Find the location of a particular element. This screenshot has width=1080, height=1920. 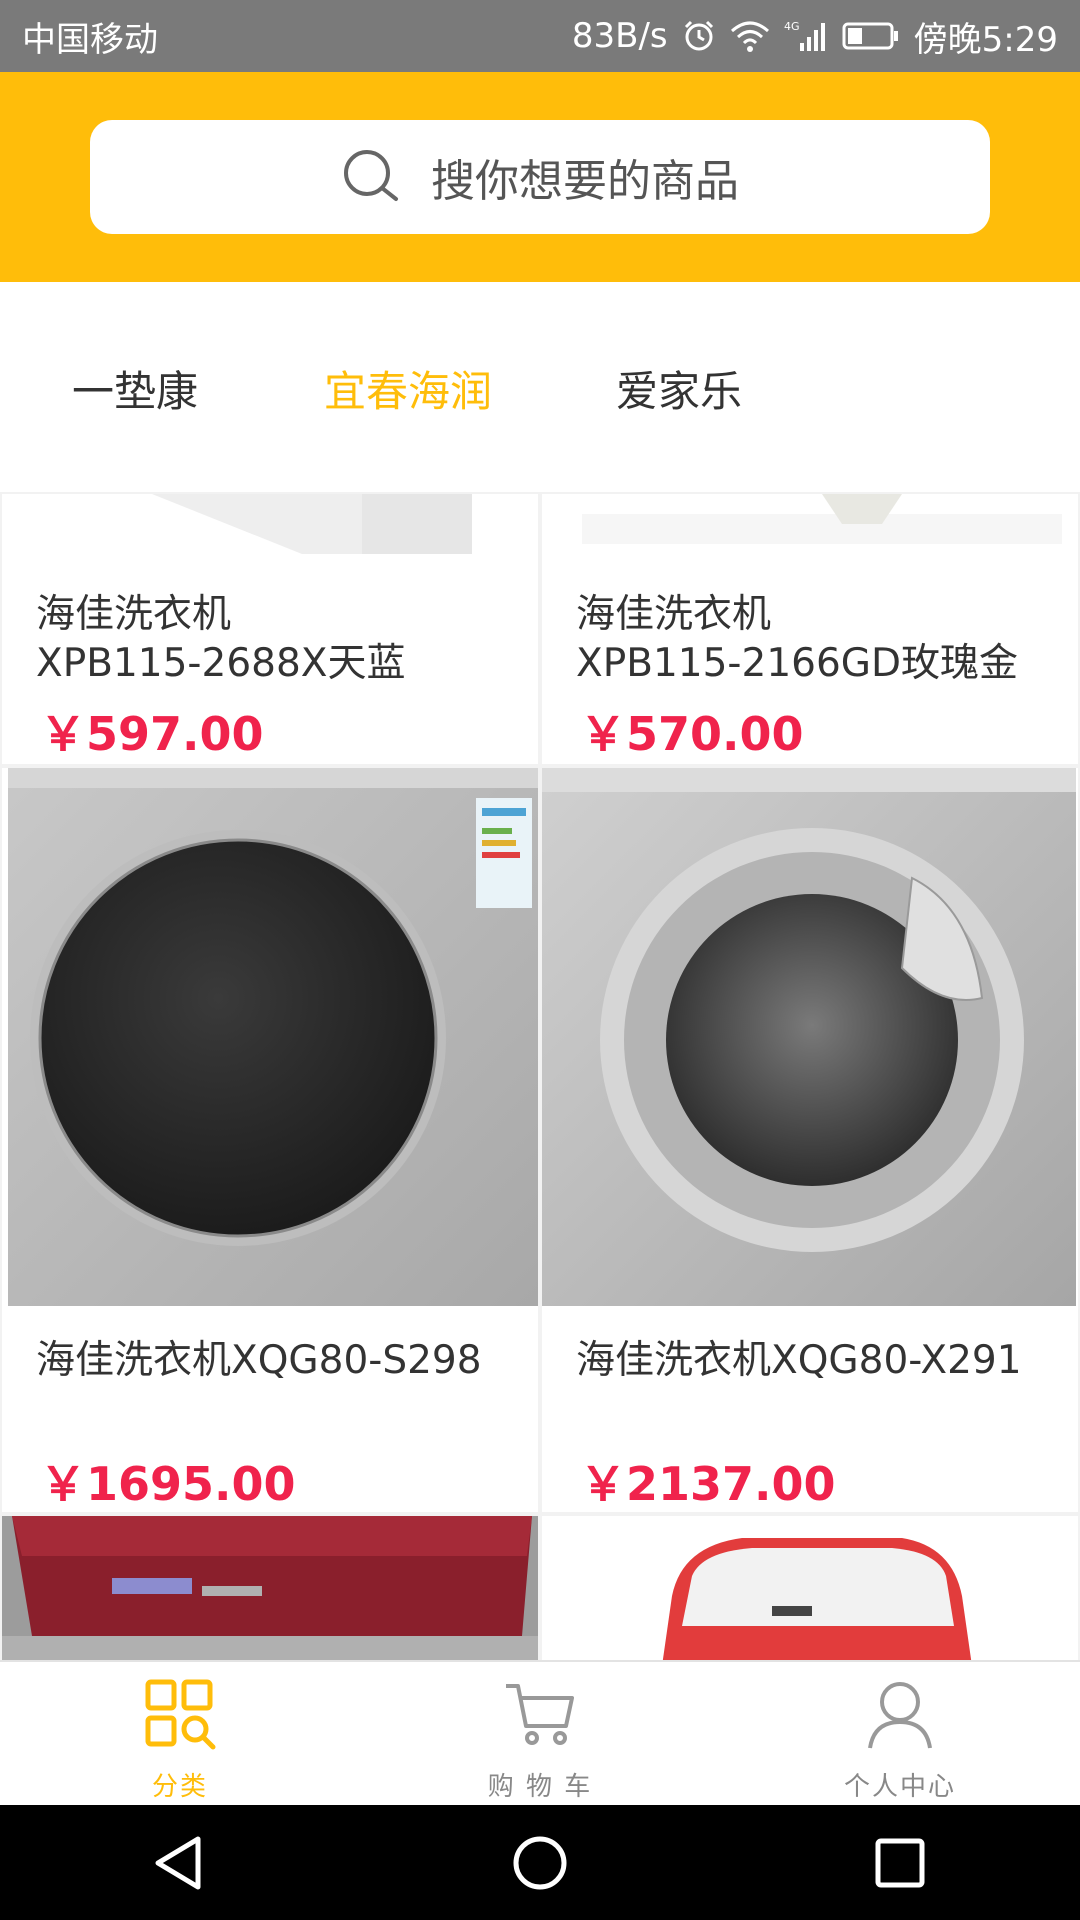

nav-category-label: 分类 is located at coordinates (179, 1787).